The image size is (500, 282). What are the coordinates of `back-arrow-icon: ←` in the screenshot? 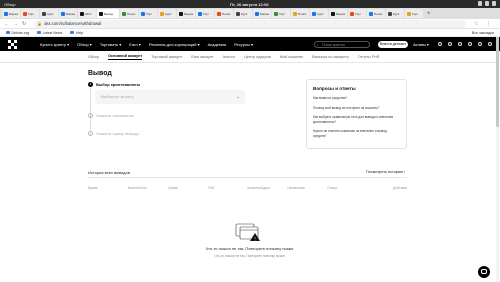 It's located at (6, 24).